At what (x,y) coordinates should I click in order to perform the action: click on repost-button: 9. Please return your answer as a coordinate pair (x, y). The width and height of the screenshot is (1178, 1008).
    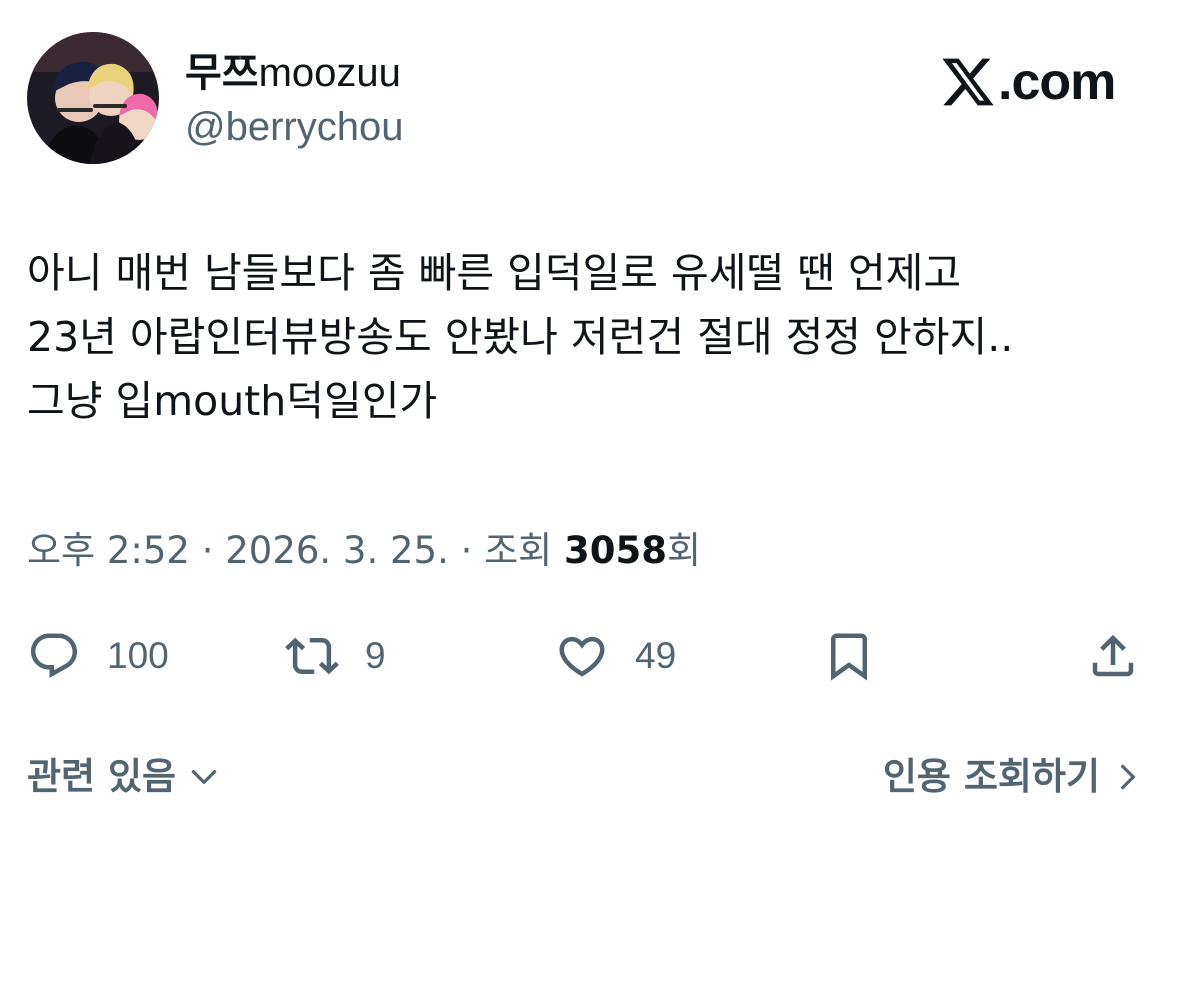
    Looking at the image, I should click on (335, 656).